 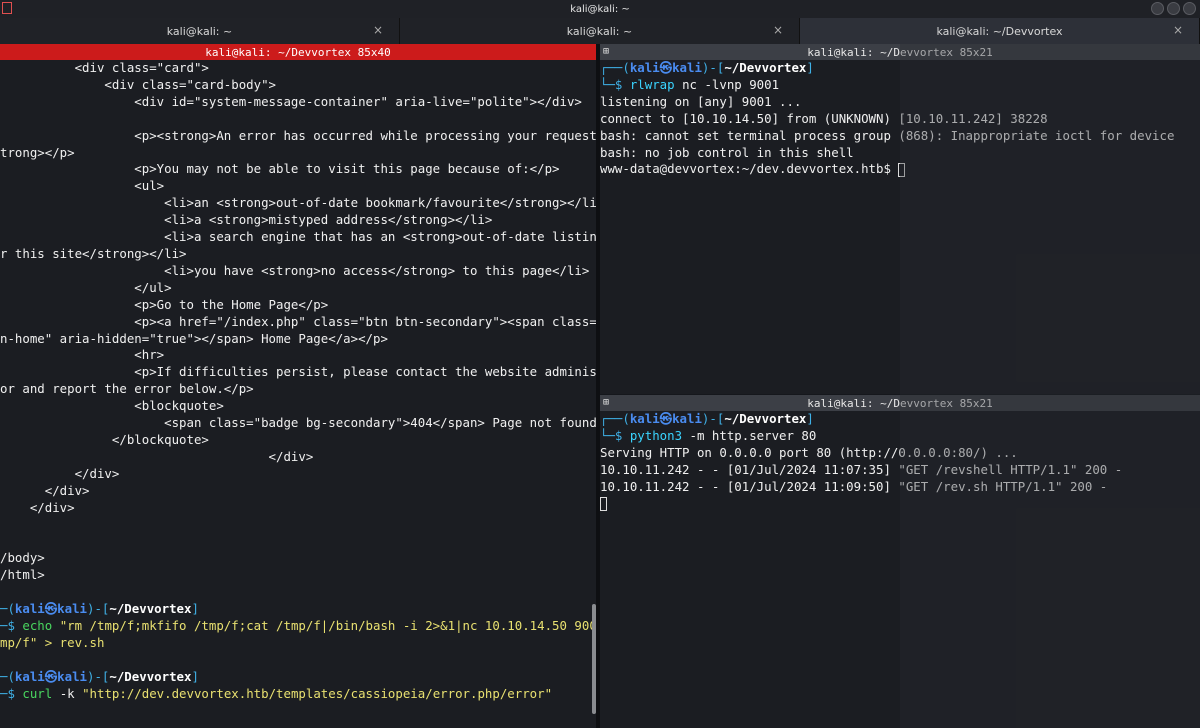 What do you see at coordinates (749, 169) in the screenshot?
I see `shell-prompt: www-data@devvortex:~/dev.devvortex.htb$` at bounding box center [749, 169].